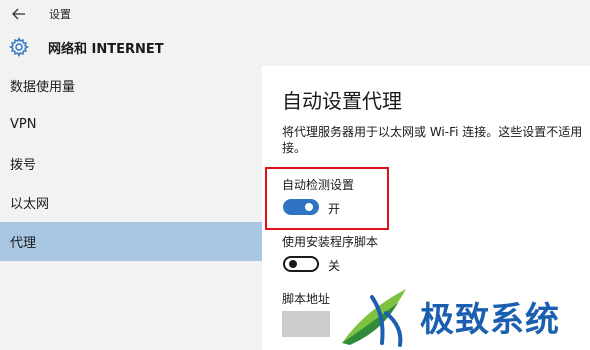 The image size is (590, 350). What do you see at coordinates (131, 85) in the screenshot?
I see `sidebar-item-data-usage: 数据使用量` at bounding box center [131, 85].